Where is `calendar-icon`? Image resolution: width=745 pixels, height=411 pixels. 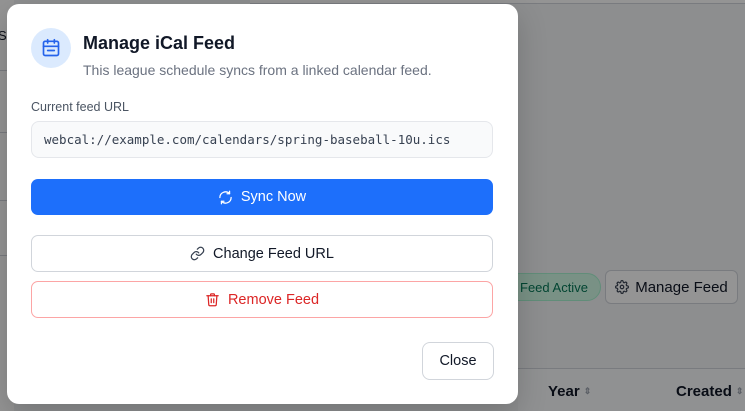
calendar-icon is located at coordinates (51, 47).